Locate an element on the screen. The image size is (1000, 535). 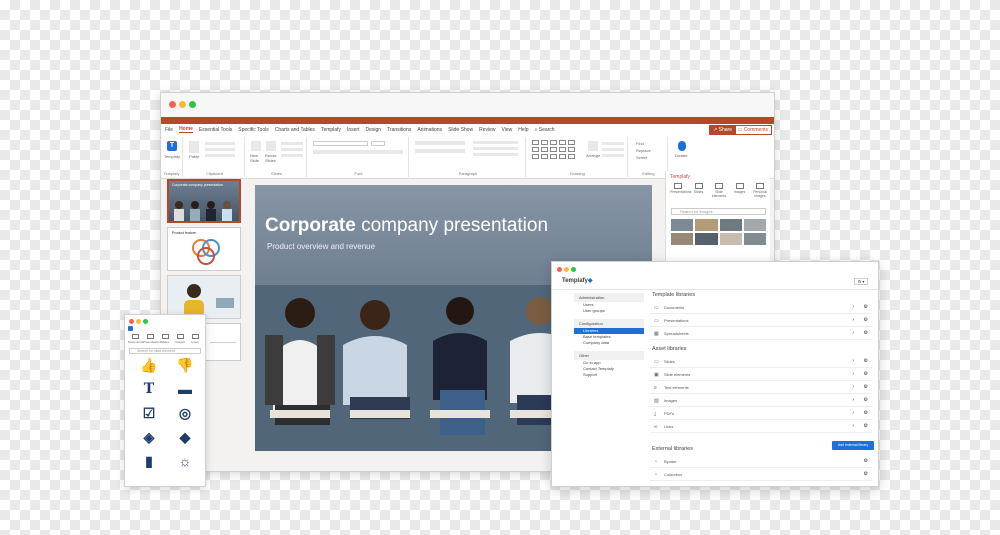
documents-category: Documents is located at coordinates (135, 339).